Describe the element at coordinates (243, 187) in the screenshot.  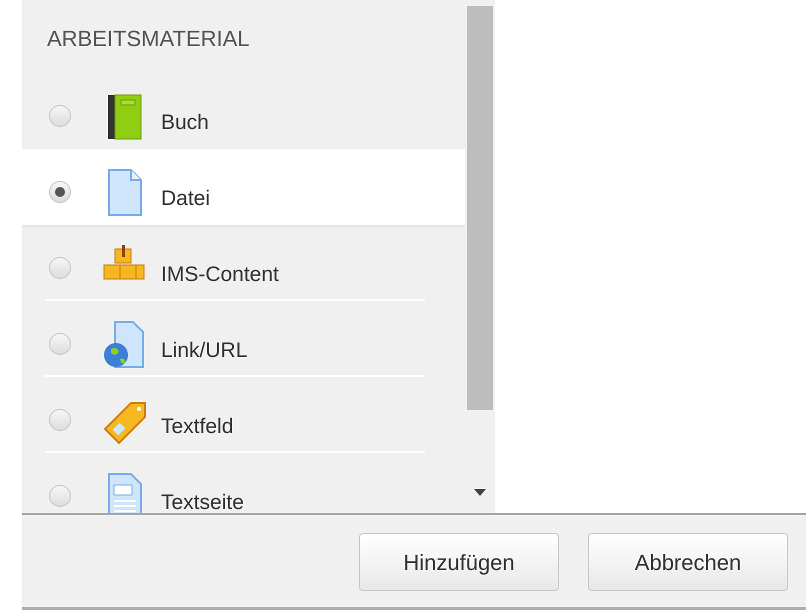
I see `selected-row: Datei` at that location.